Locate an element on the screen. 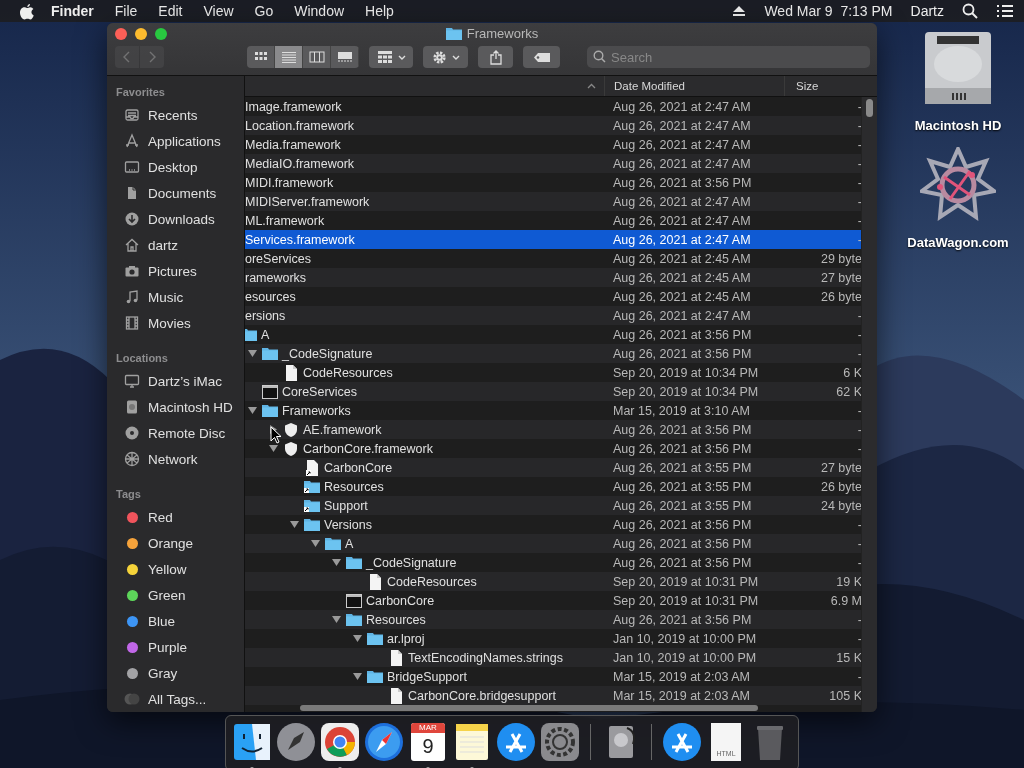 The image size is (1024, 768). app-menu: Finder is located at coordinates (72, 11).